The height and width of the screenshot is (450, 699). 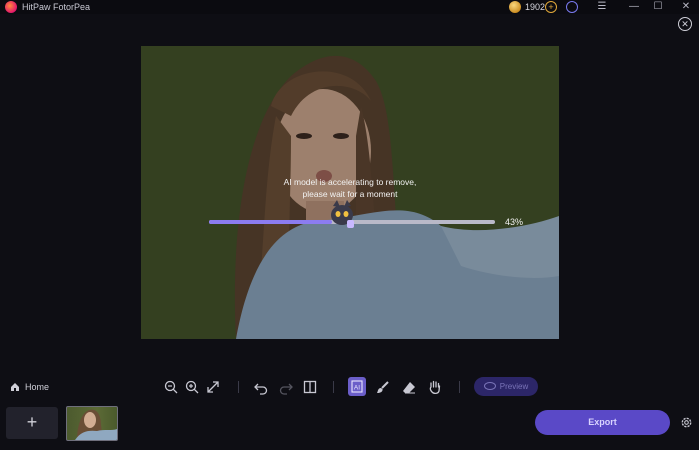 I want to click on undo-icon, so click(x=261, y=389).